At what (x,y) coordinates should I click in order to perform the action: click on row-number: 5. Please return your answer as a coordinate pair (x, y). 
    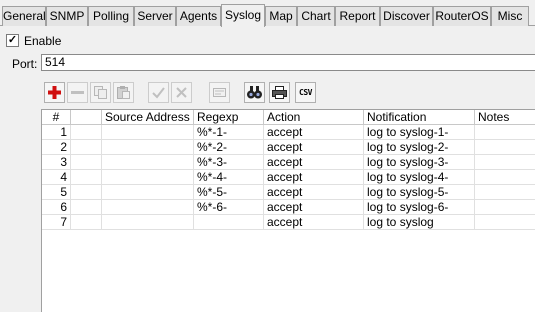
    Looking at the image, I should click on (56, 192).